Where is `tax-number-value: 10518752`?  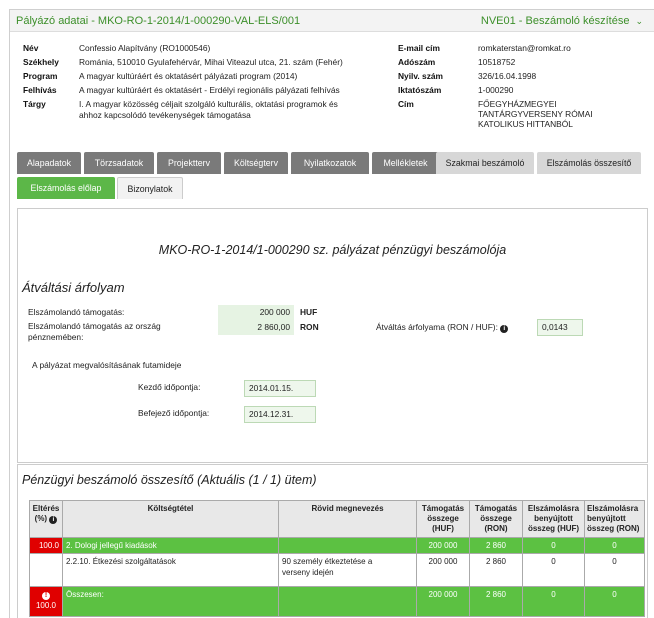 tax-number-value: 10518752 is located at coordinates (497, 62).